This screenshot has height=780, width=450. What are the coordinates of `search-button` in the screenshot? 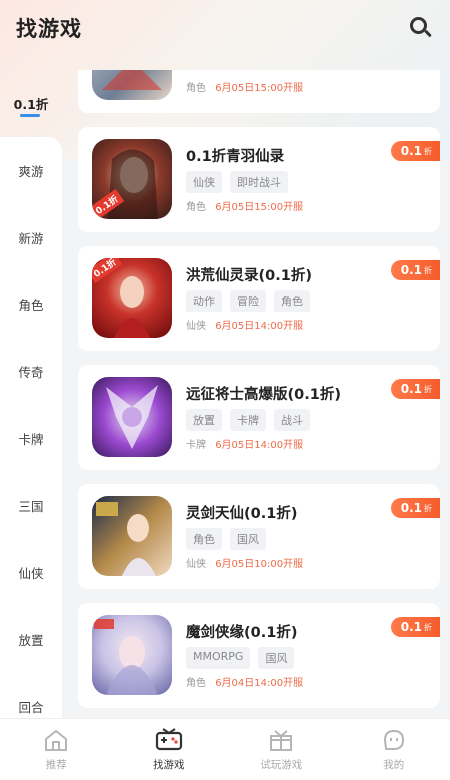 It's located at (420, 28).